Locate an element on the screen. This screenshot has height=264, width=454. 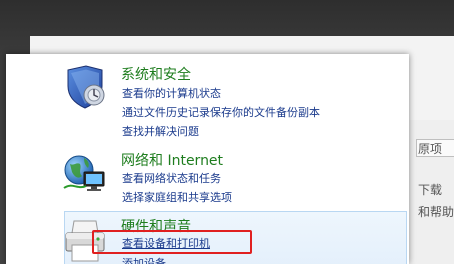
background-text-3: 和帮助 is located at coordinates (436, 212).